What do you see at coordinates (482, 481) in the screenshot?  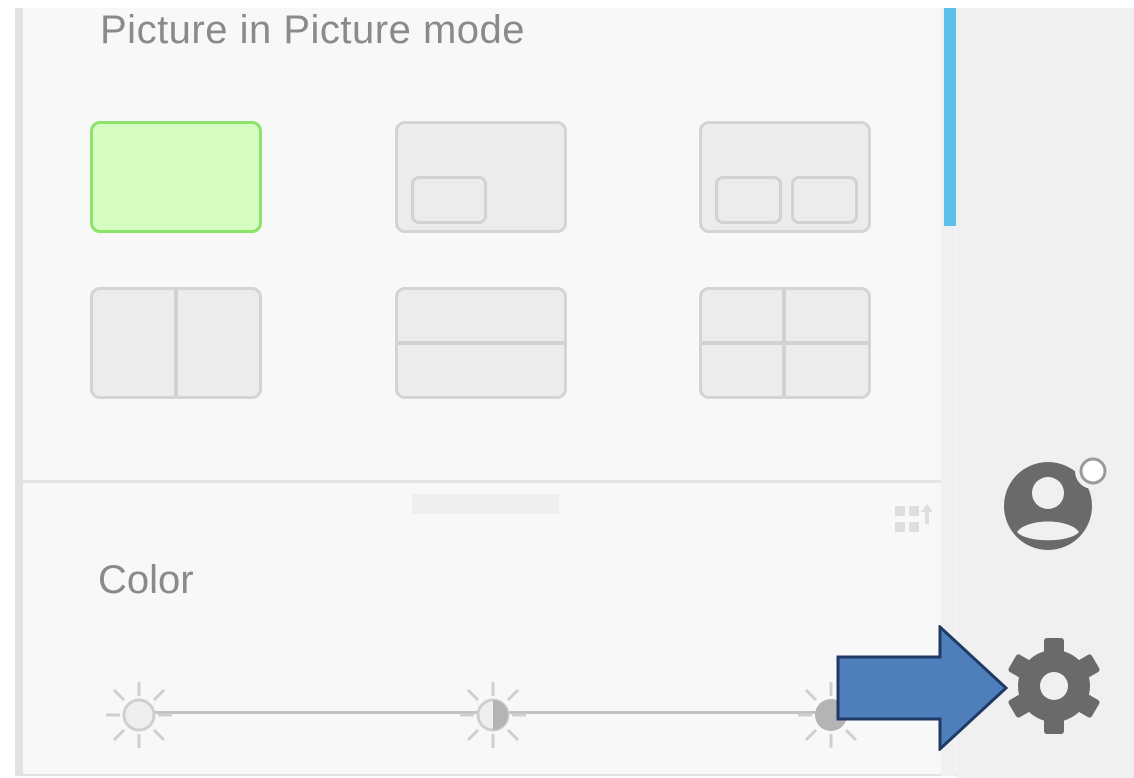 I see `section-divider` at bounding box center [482, 481].